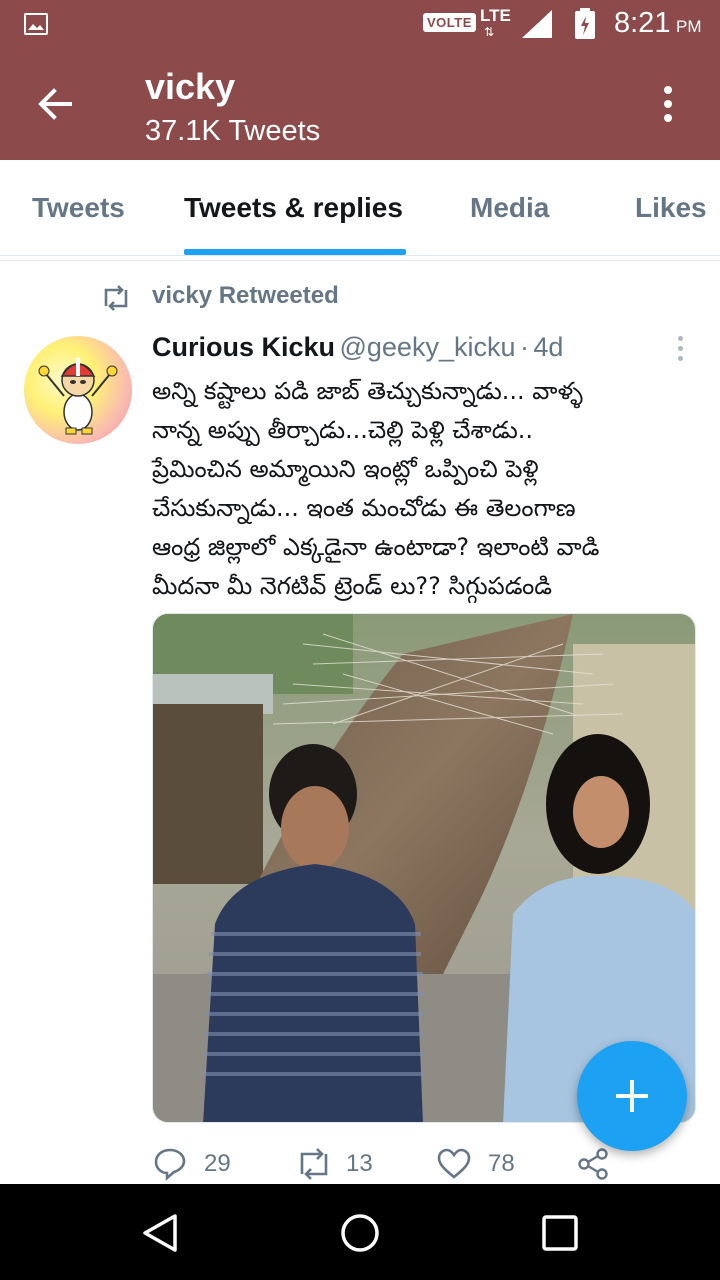 The image size is (720, 1280). I want to click on retweet-count: 13, so click(359, 1163).